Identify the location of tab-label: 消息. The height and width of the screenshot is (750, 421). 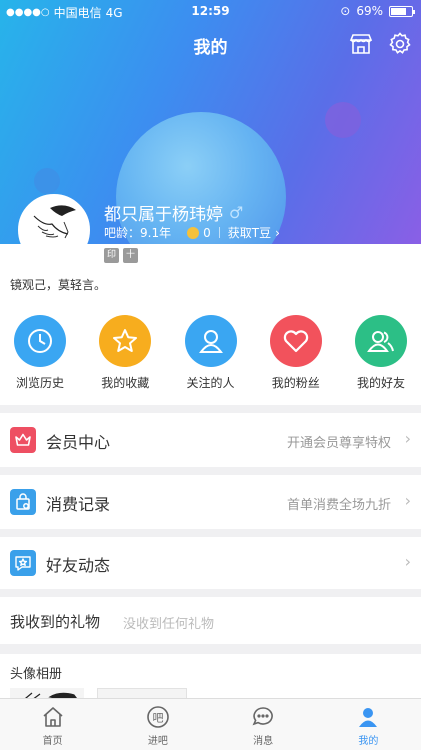
(263, 741).